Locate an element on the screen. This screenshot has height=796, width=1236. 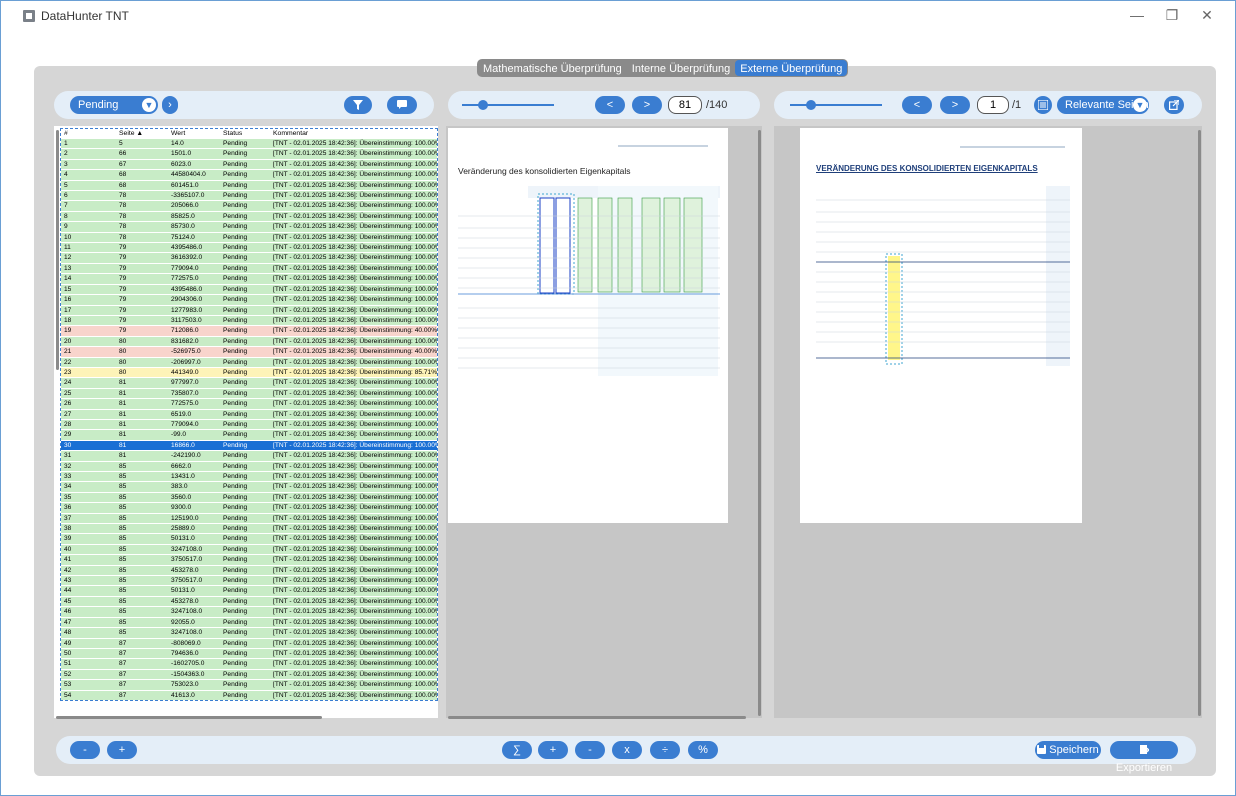
cell-seite: 81 is located at coordinates (142, 414).